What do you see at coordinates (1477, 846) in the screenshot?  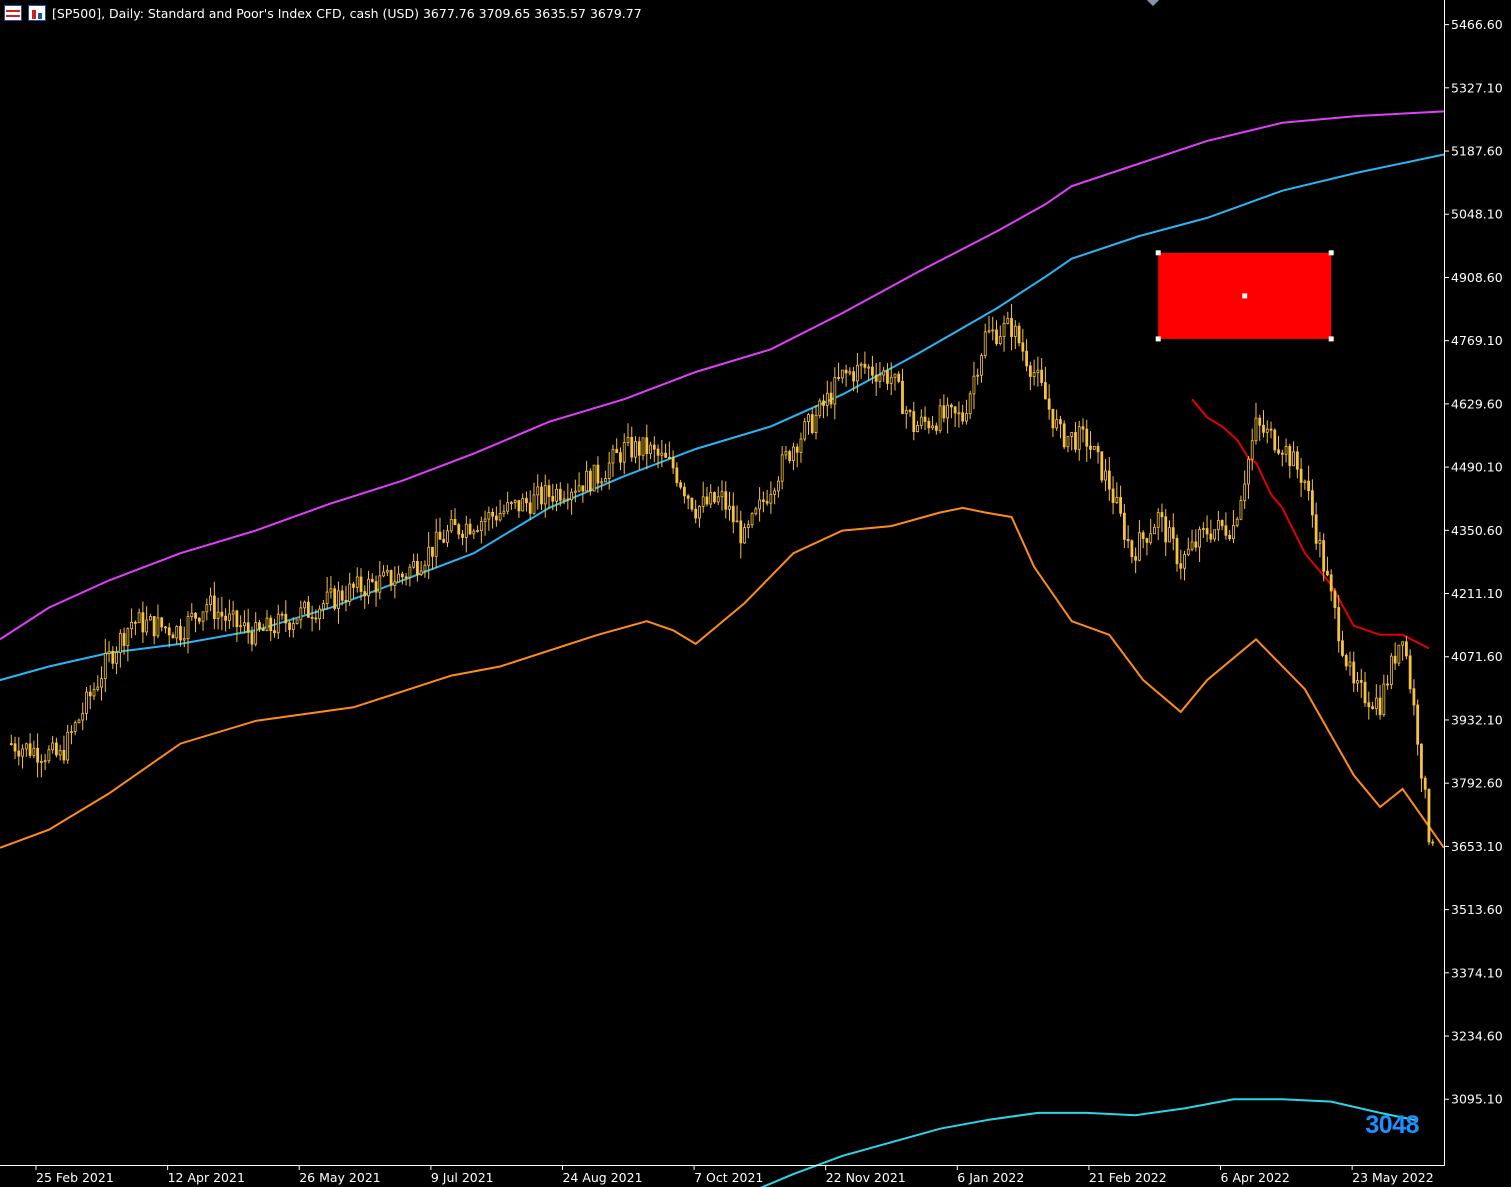 I see `y-tick-label: 3653.10` at bounding box center [1477, 846].